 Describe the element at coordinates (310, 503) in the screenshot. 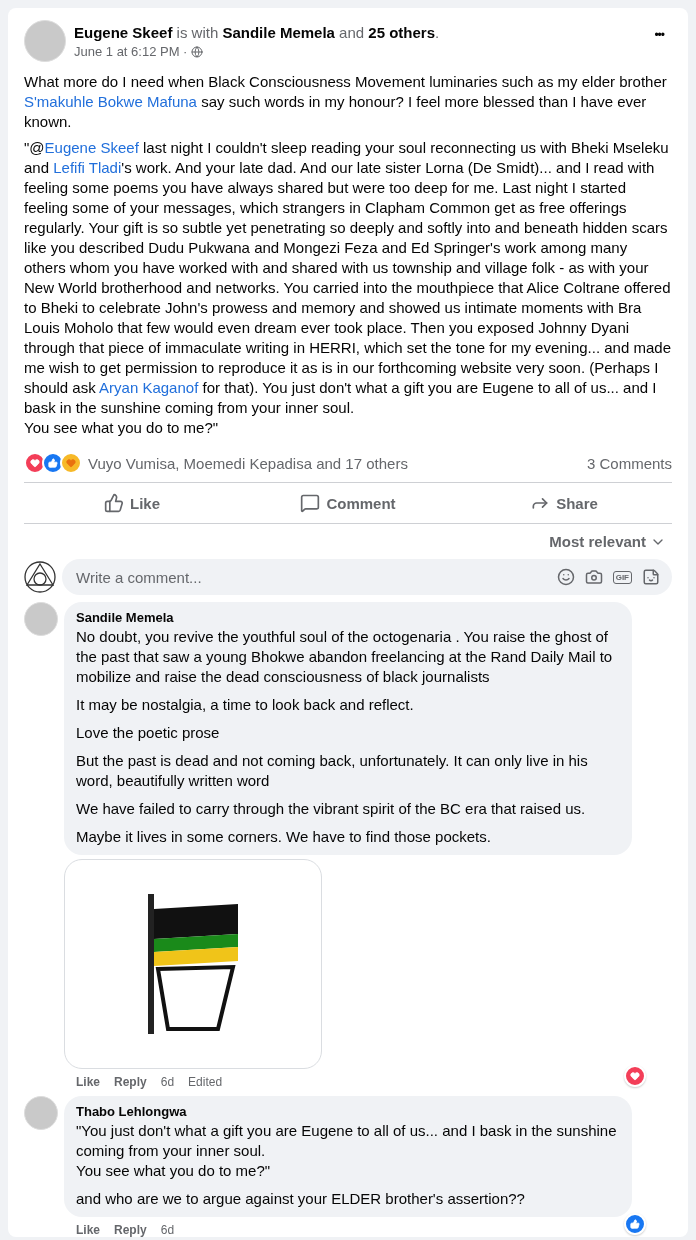

I see `speech-bubble-icon` at that location.